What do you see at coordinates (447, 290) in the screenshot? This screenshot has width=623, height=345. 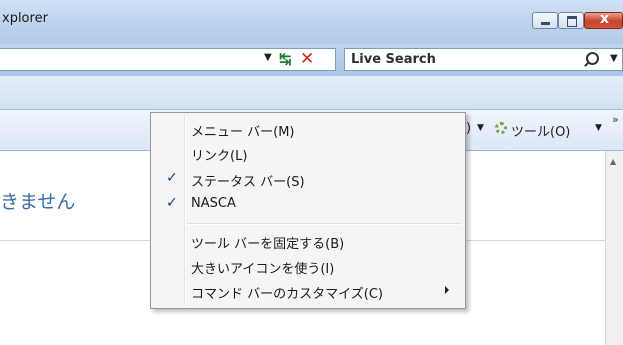 I see `submenu-arrow-icon` at bounding box center [447, 290].